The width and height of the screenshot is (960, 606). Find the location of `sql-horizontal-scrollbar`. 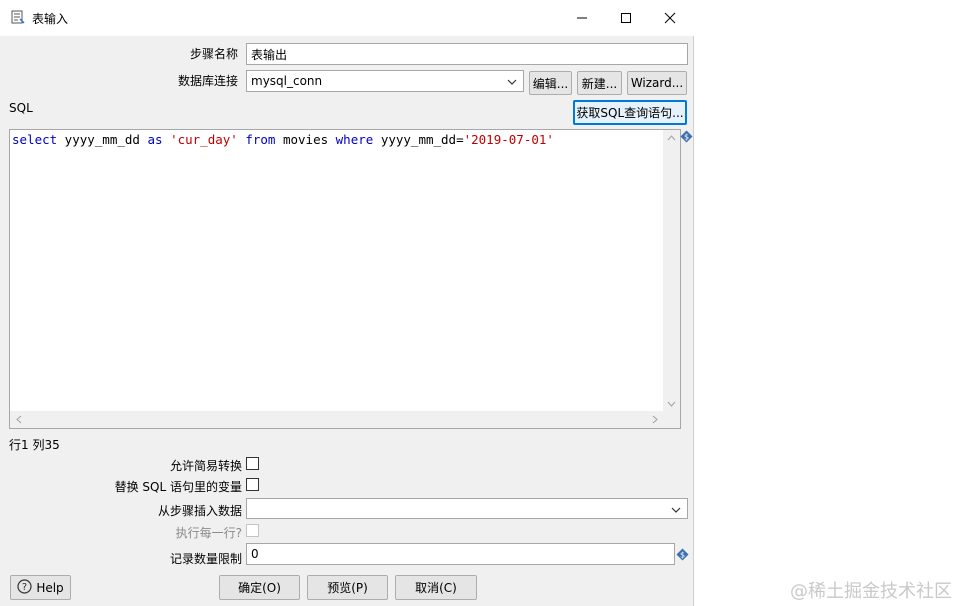

sql-horizontal-scrollbar is located at coordinates (337, 419).